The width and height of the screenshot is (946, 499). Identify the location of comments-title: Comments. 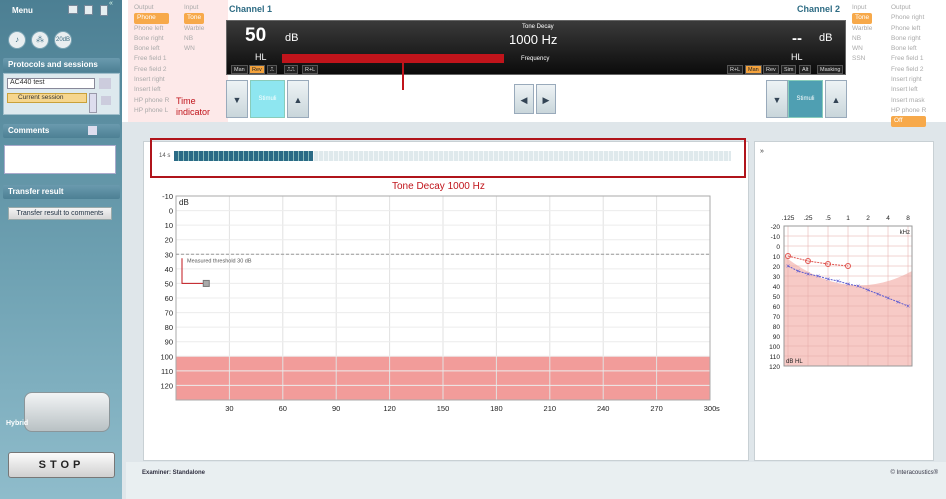
(61, 131).